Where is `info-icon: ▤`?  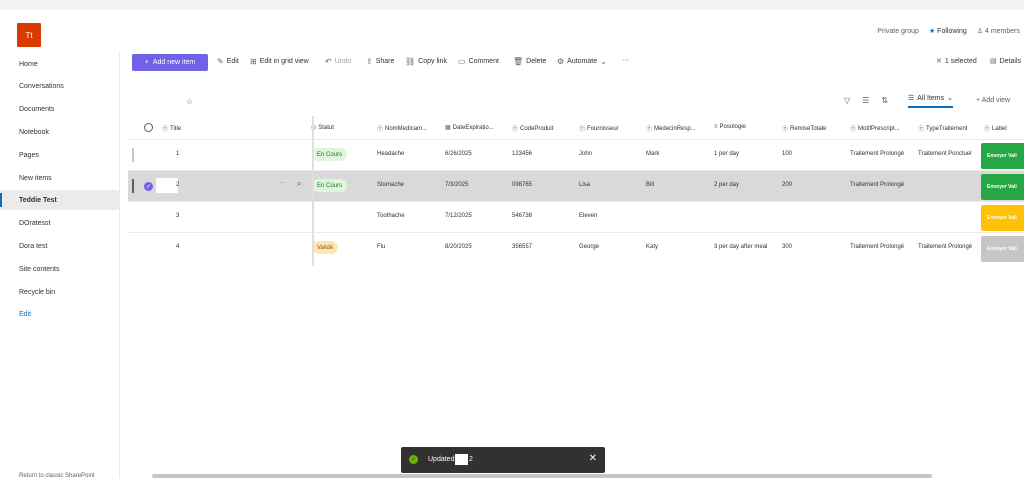 info-icon: ▤ is located at coordinates (993, 61).